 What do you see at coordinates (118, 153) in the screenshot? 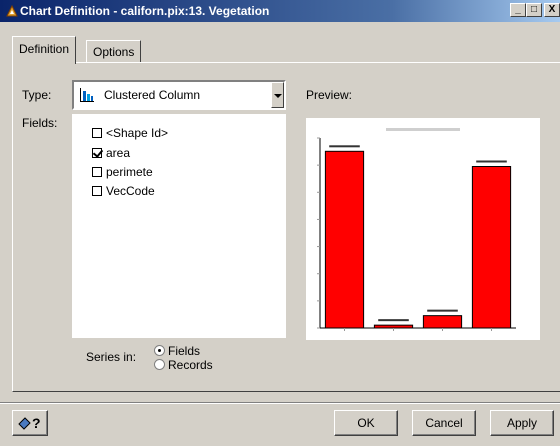
I see `field-label: area` at bounding box center [118, 153].